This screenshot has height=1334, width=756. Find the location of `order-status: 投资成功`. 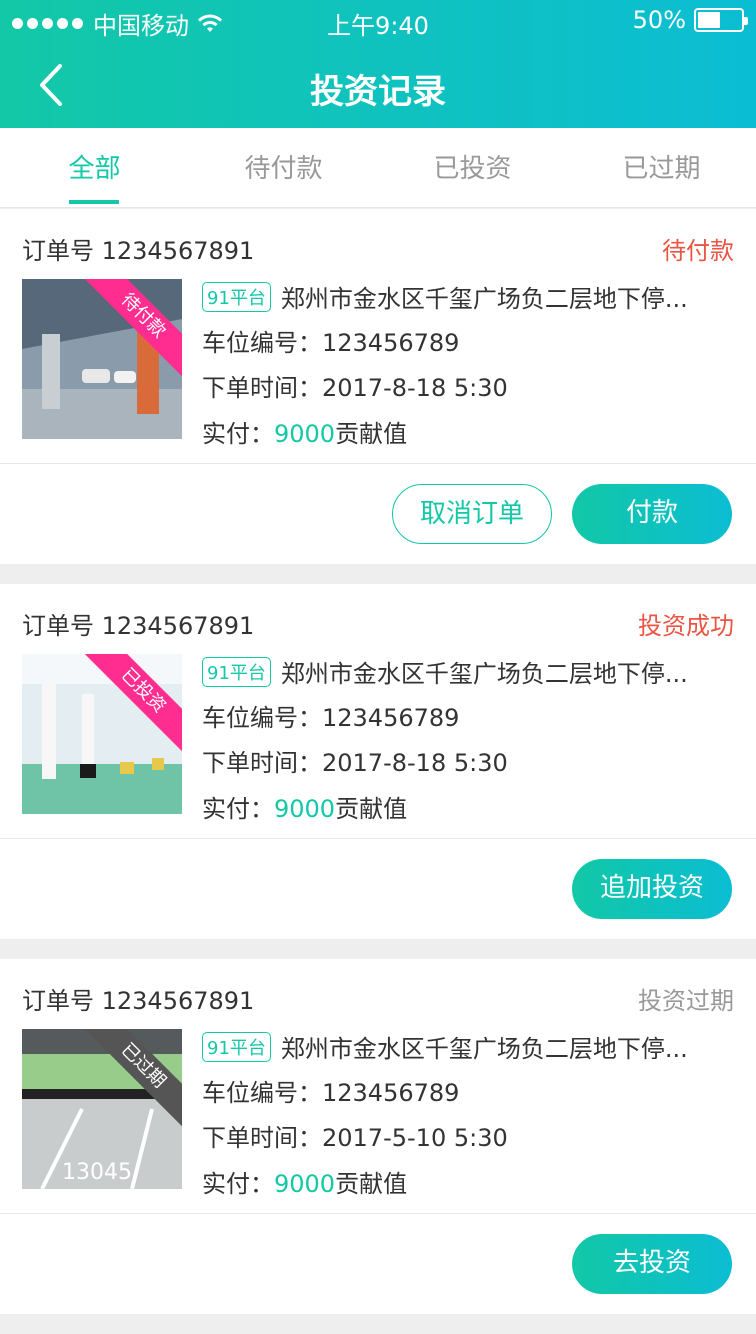

order-status: 投资成功 is located at coordinates (686, 626).